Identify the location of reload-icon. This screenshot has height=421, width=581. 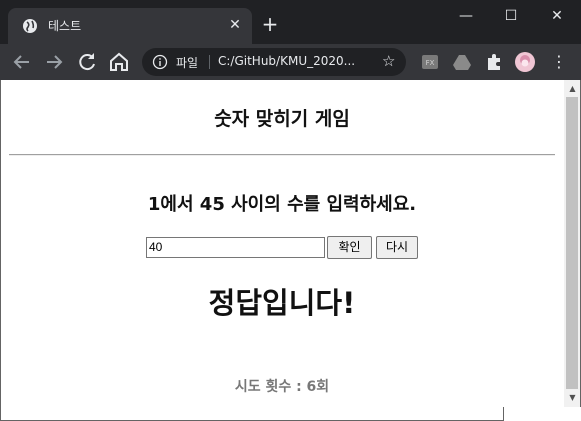
(87, 62).